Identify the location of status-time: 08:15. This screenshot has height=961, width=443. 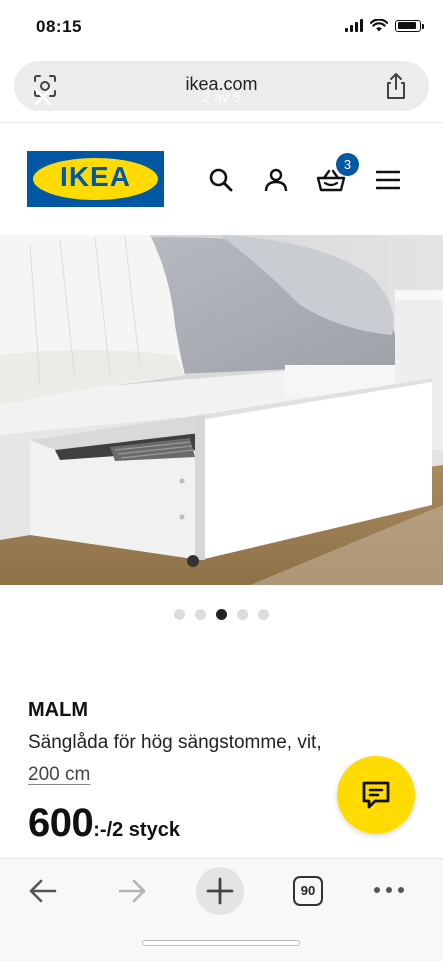
(59, 26).